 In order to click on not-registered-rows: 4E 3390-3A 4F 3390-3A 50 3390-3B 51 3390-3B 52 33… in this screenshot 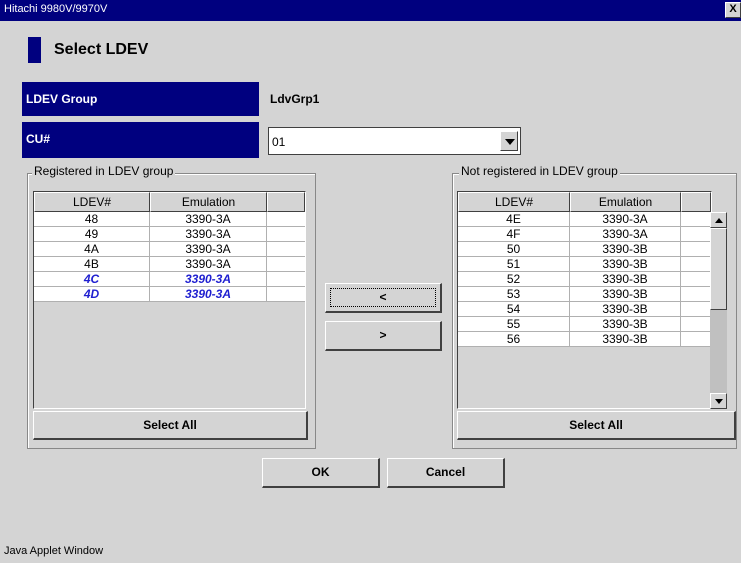, I will do `click(584, 279)`.